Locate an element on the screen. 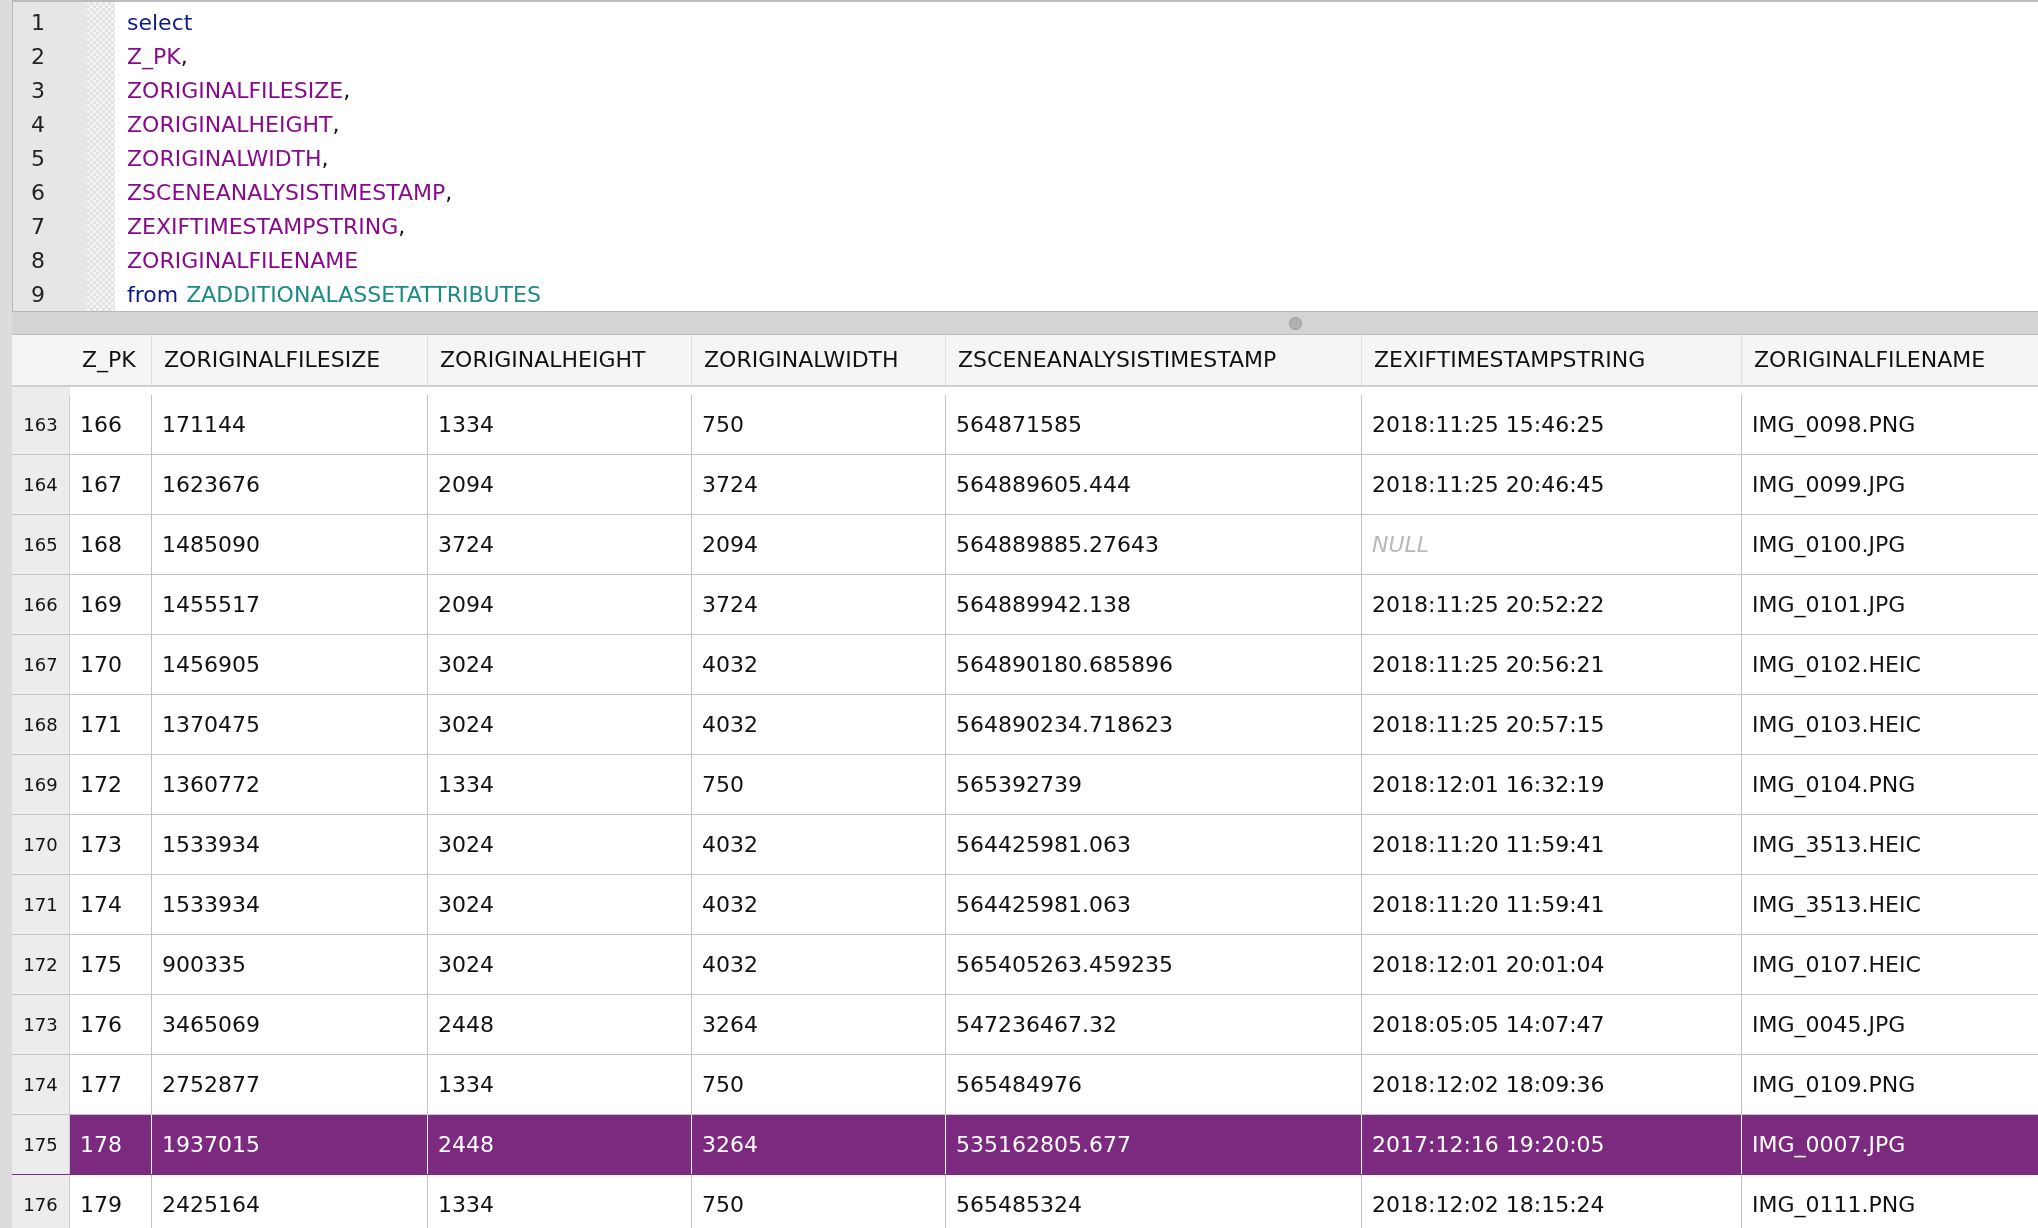  table-cell: 565405263.459235 is located at coordinates (1154, 964).